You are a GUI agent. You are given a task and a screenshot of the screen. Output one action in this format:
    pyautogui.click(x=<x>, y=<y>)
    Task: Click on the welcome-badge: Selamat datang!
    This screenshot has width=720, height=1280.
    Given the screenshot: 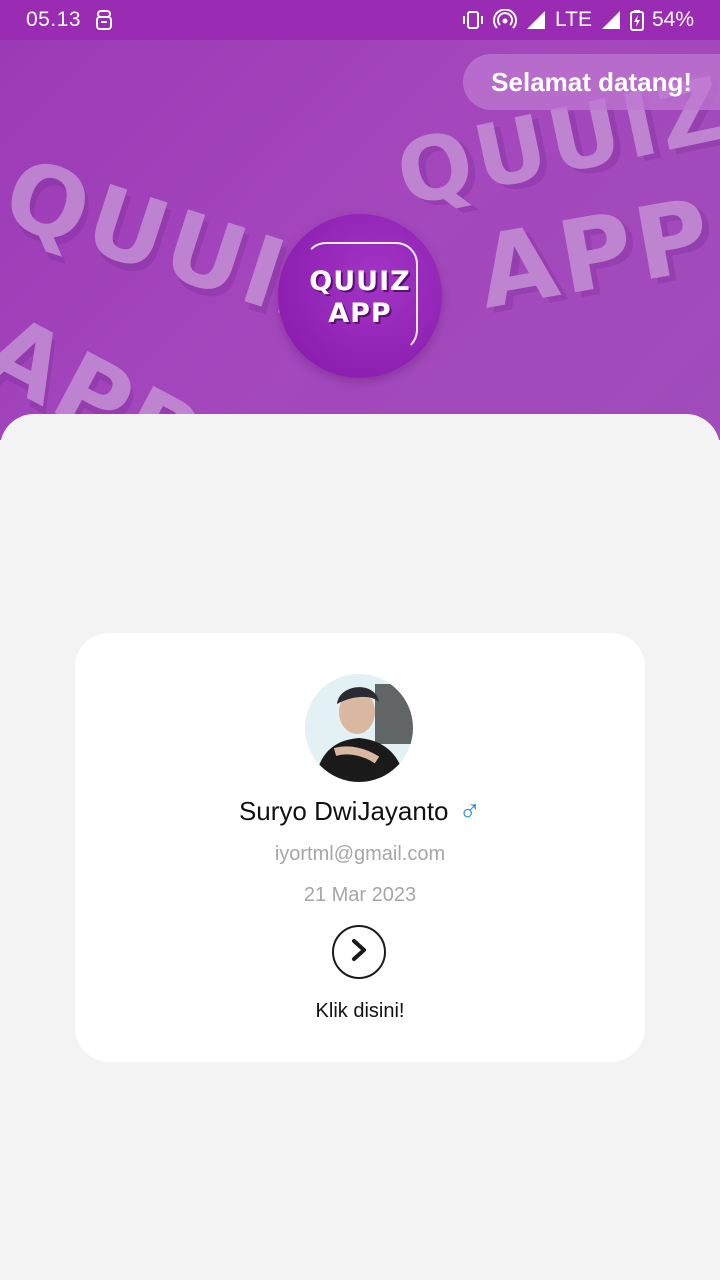 What is the action you would take?
    pyautogui.click(x=591, y=82)
    